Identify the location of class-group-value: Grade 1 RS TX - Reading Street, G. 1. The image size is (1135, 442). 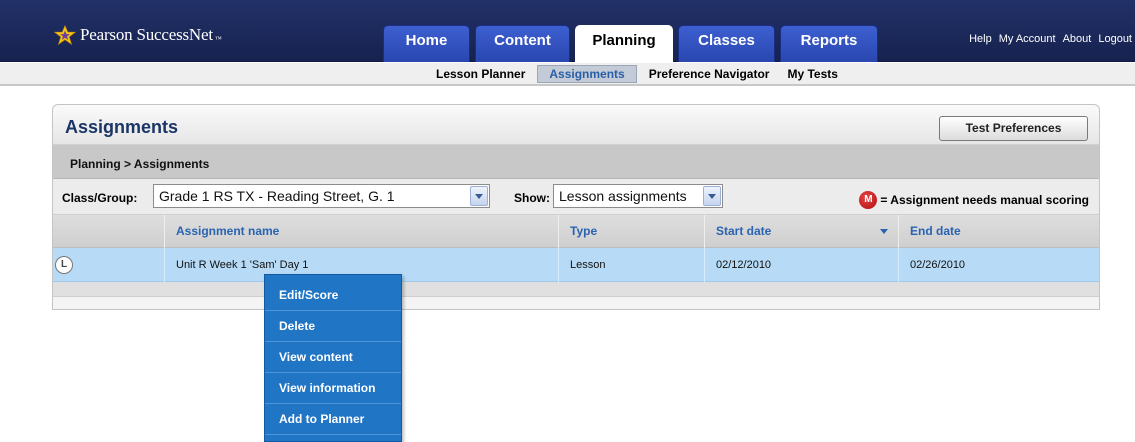
(277, 196).